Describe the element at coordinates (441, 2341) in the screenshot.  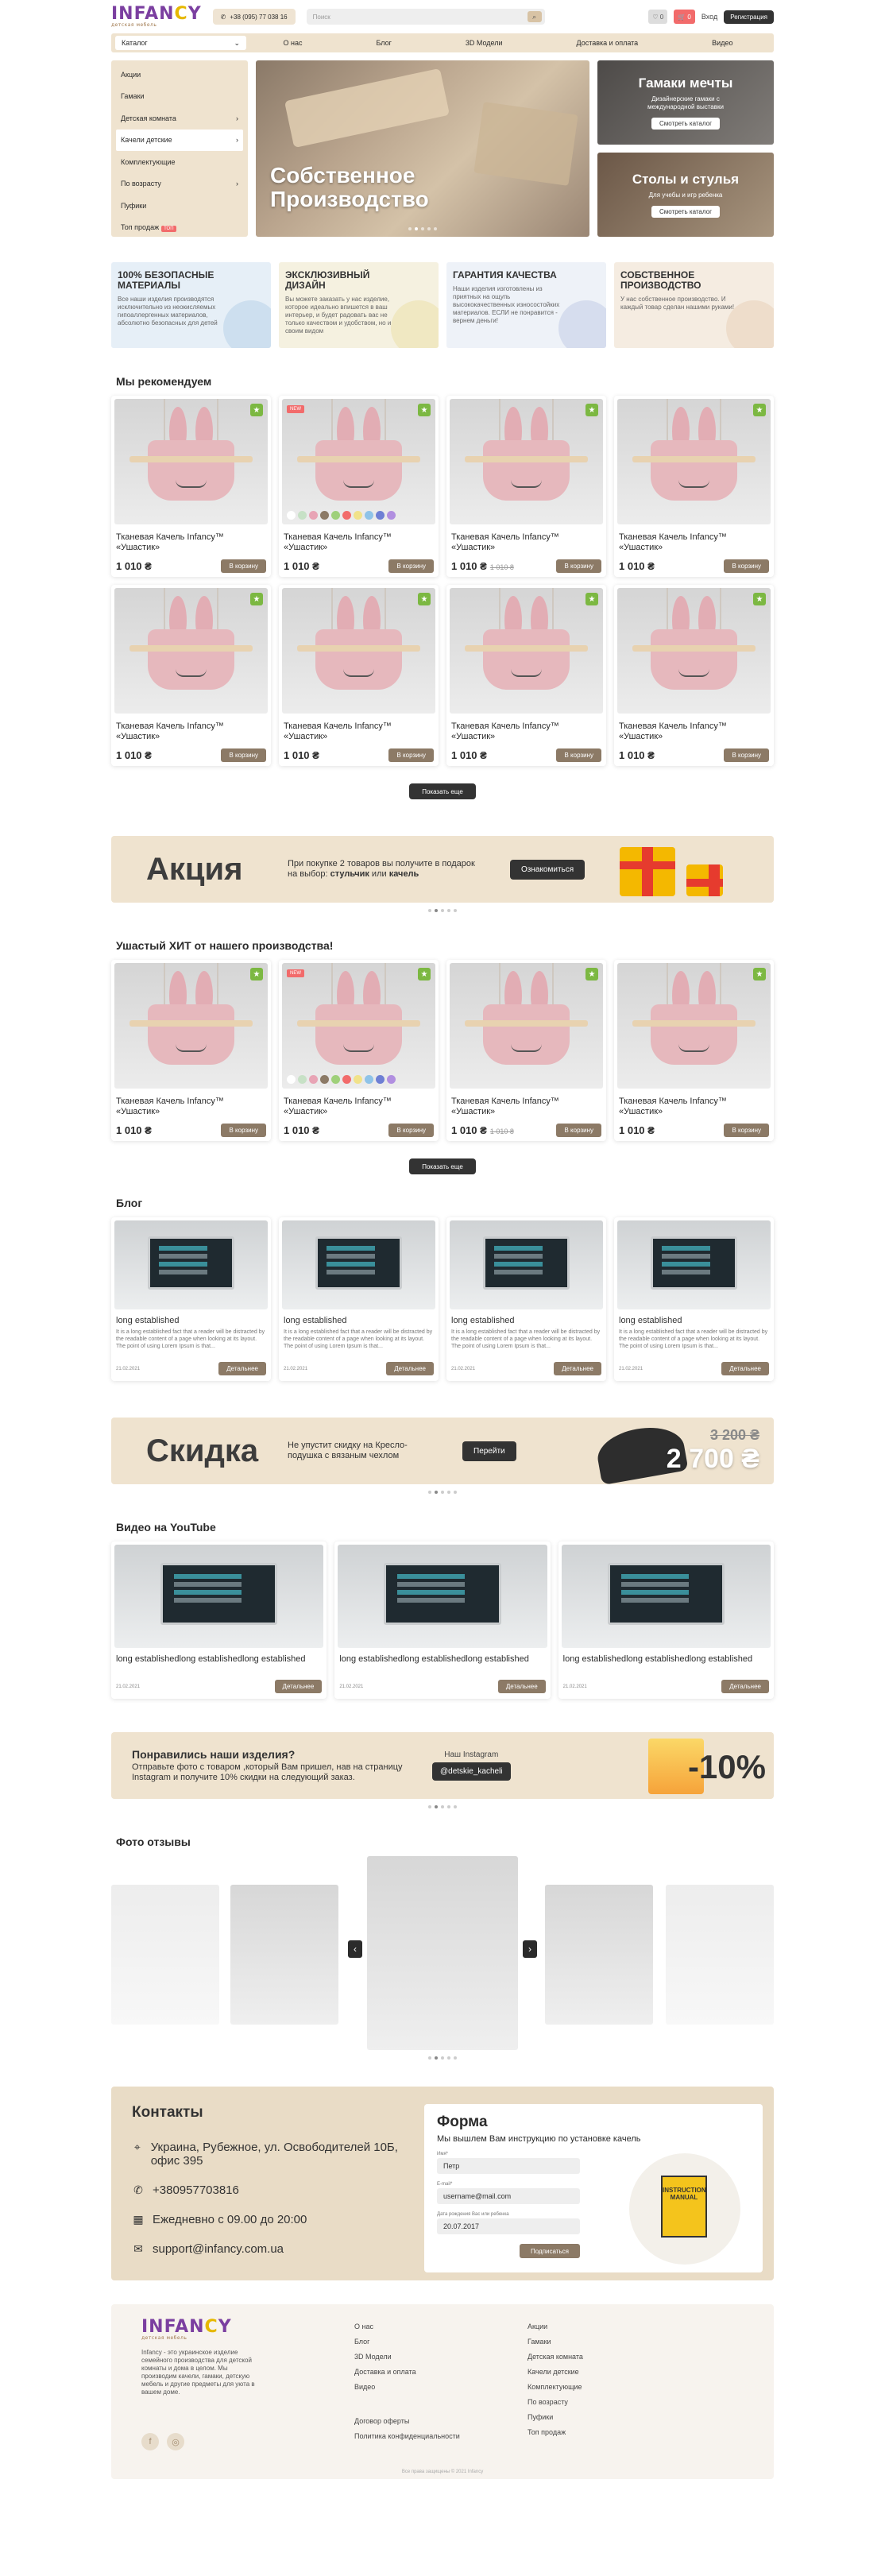
I see `footer-link: Блог` at that location.